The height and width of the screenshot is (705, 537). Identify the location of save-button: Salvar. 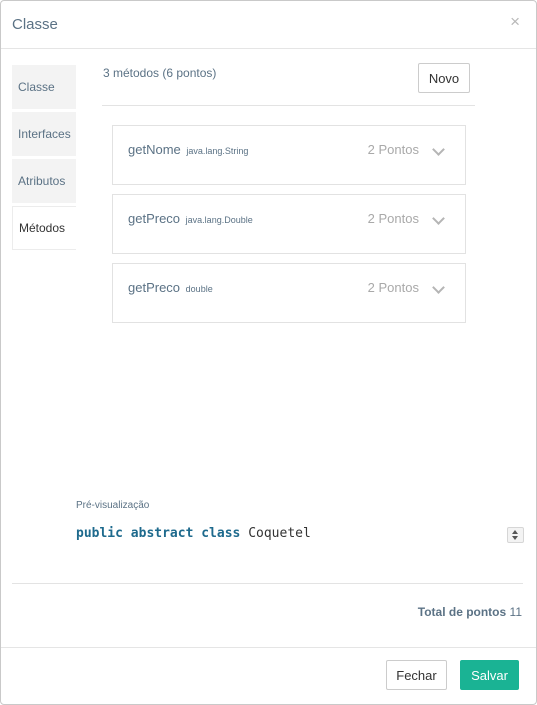
(489, 675).